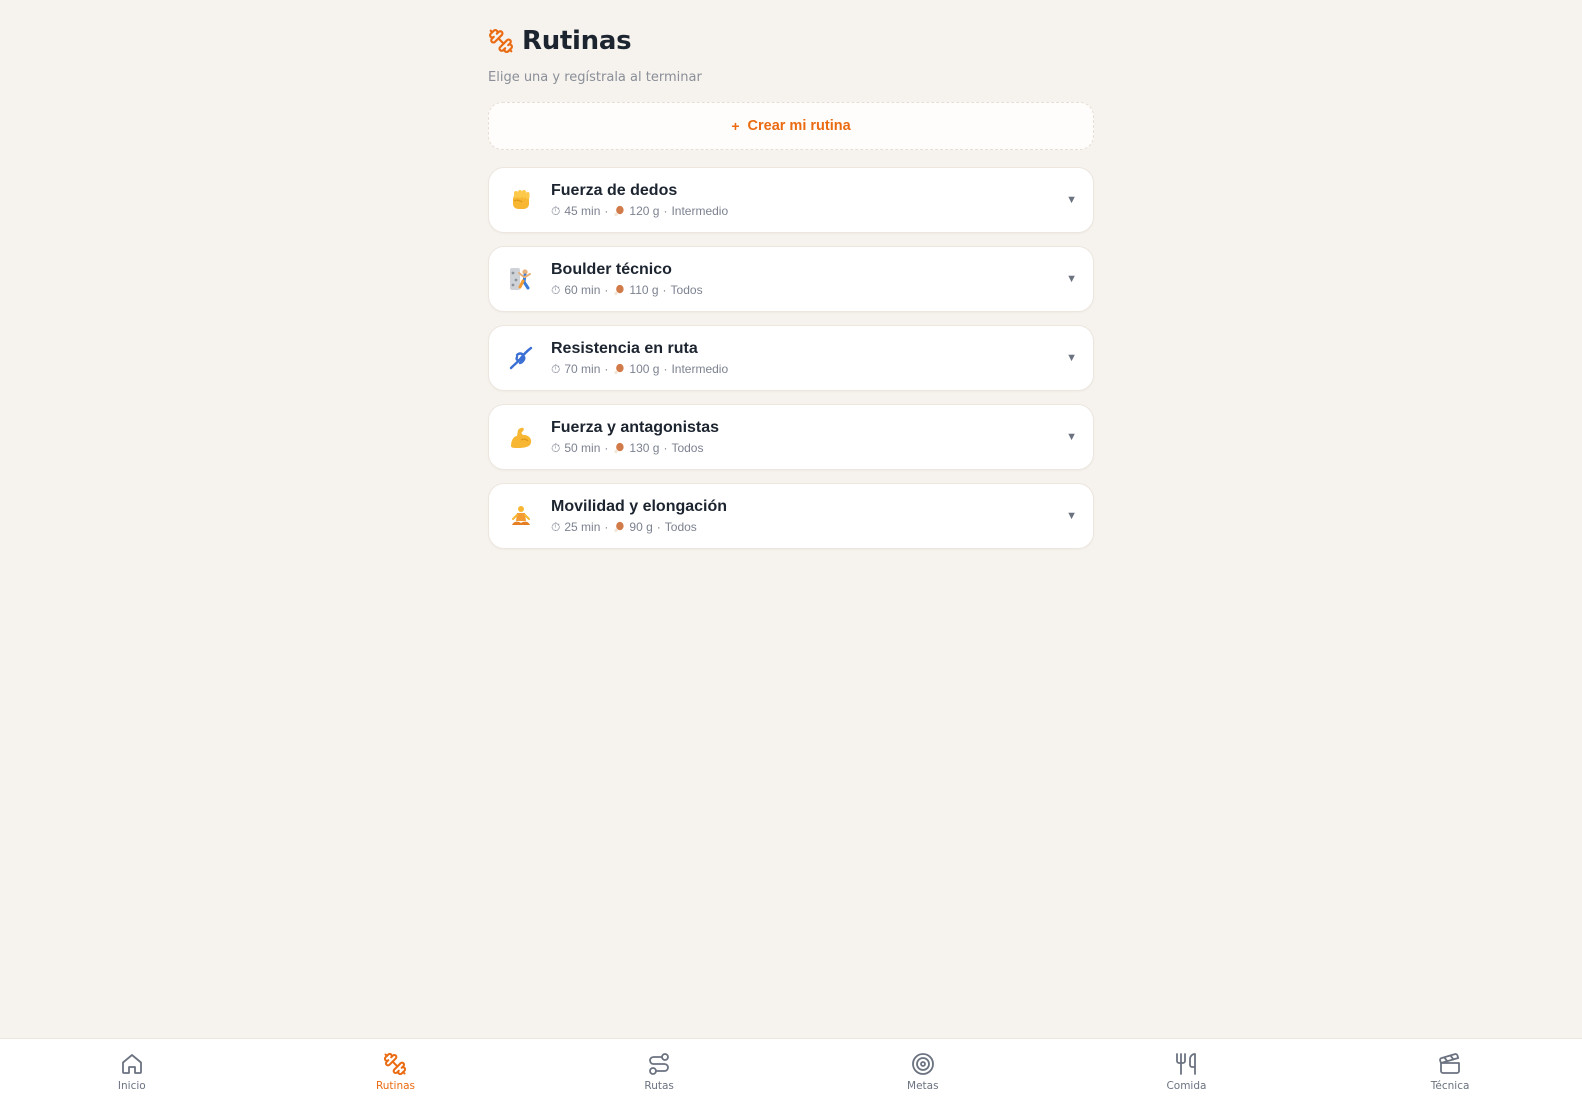  What do you see at coordinates (922, 1063) in the screenshot?
I see `target-icon` at bounding box center [922, 1063].